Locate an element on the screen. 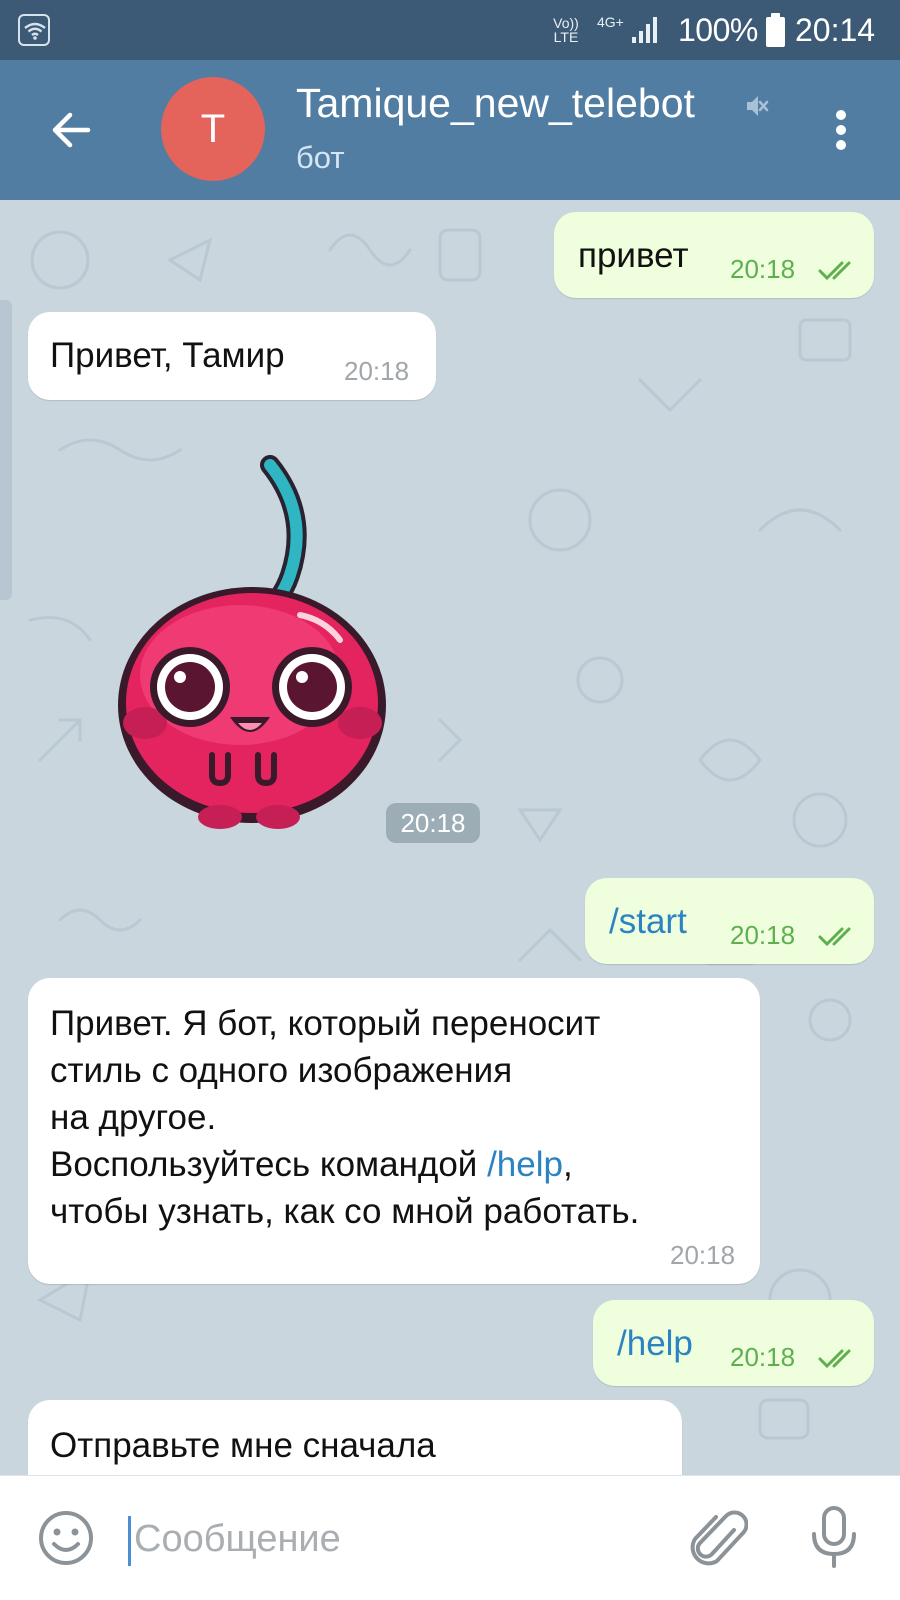  back-button is located at coordinates (72, 130).